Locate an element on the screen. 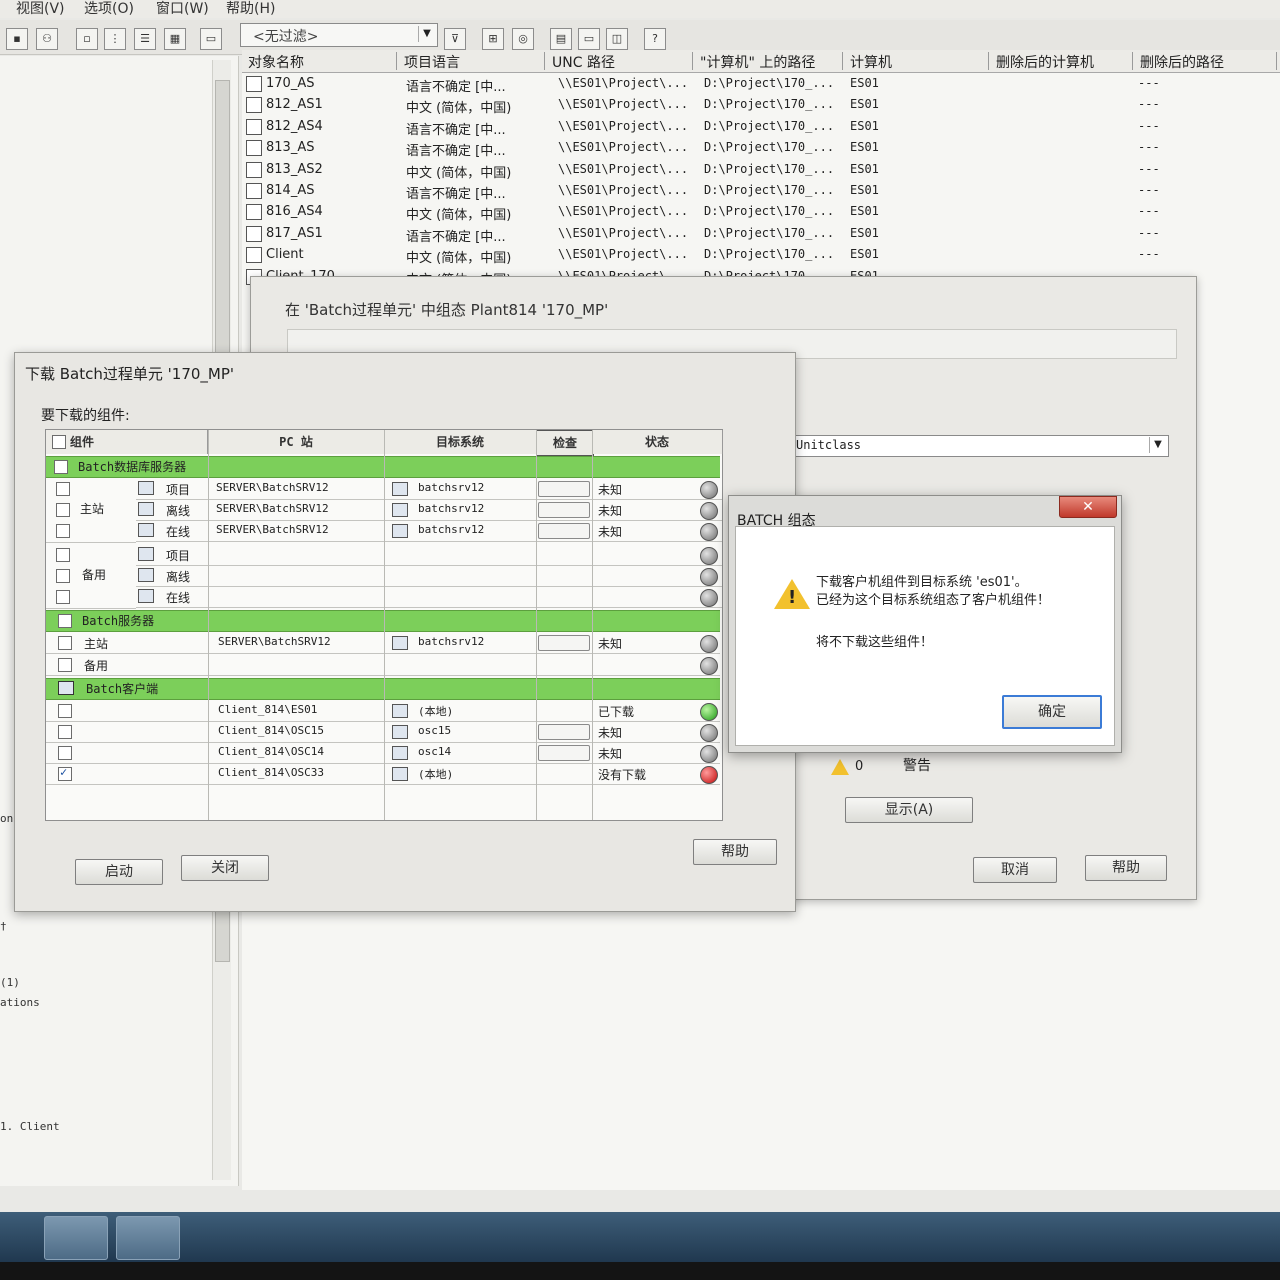 This screenshot has height=1280, width=1280. client-row: Client_814\ES01 (本地) 已下载 is located at coordinates (383, 711).